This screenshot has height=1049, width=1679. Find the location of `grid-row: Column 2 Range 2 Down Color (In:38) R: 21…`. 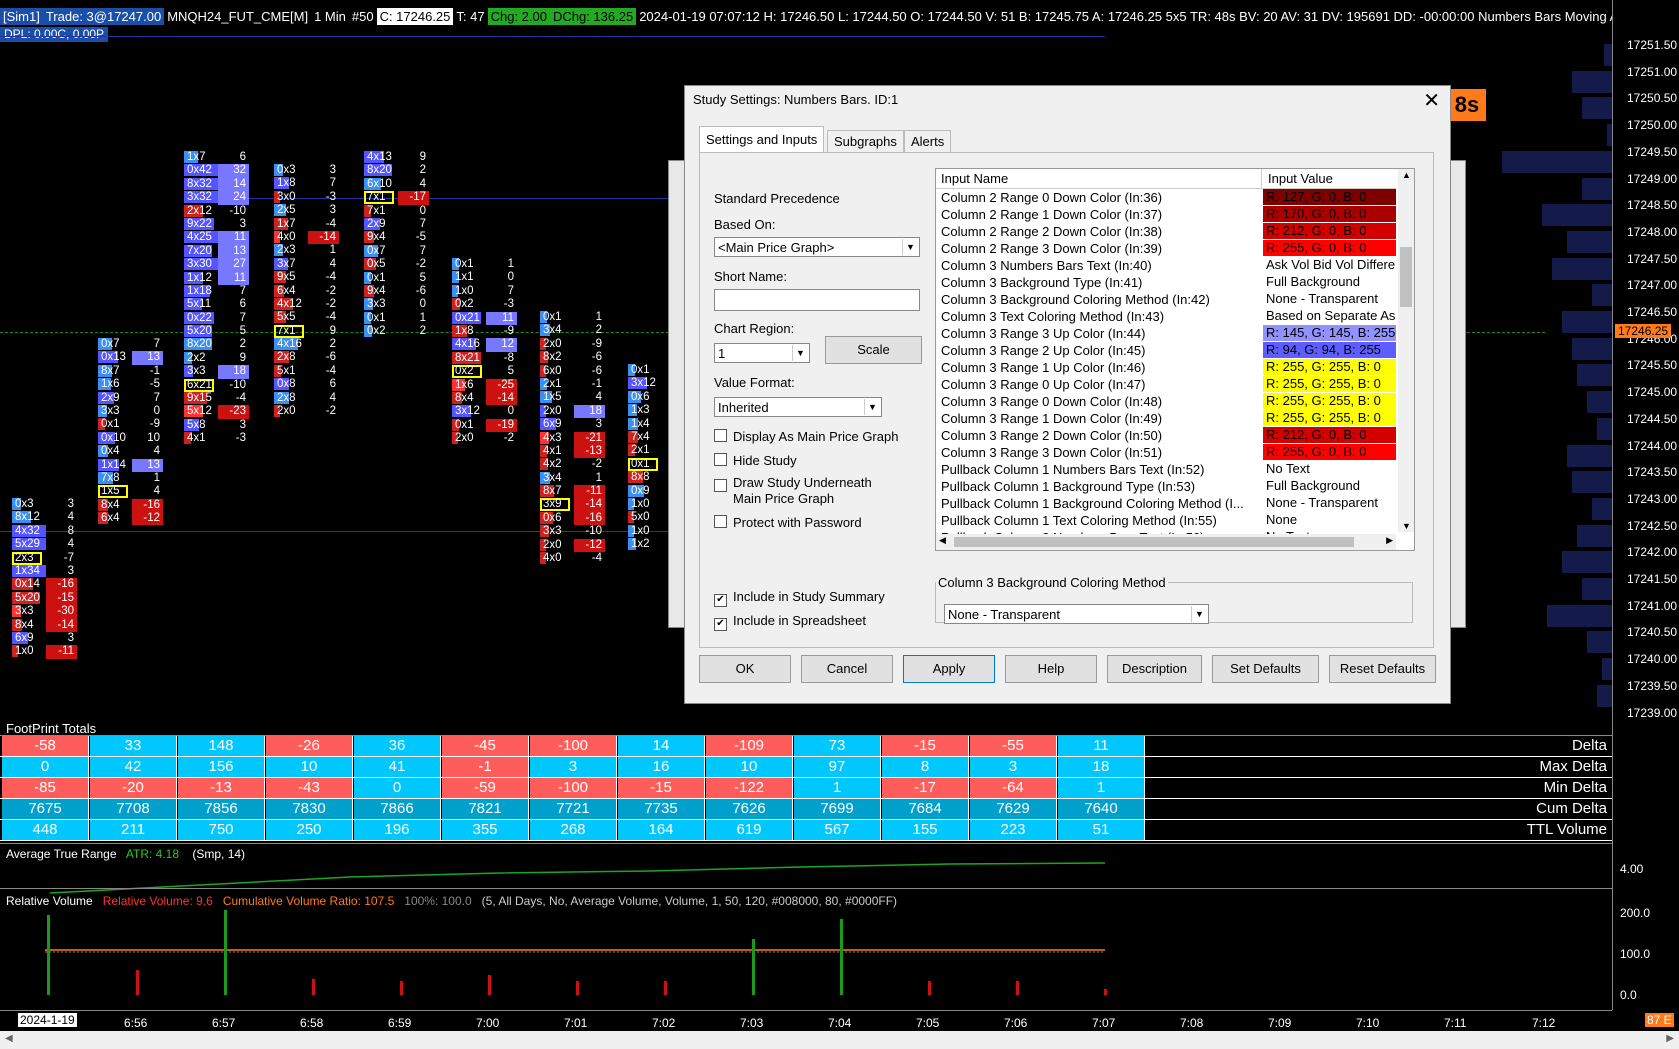

grid-row: Column 2 Range 2 Down Color (In:38) R: 21… is located at coordinates (1166, 231).